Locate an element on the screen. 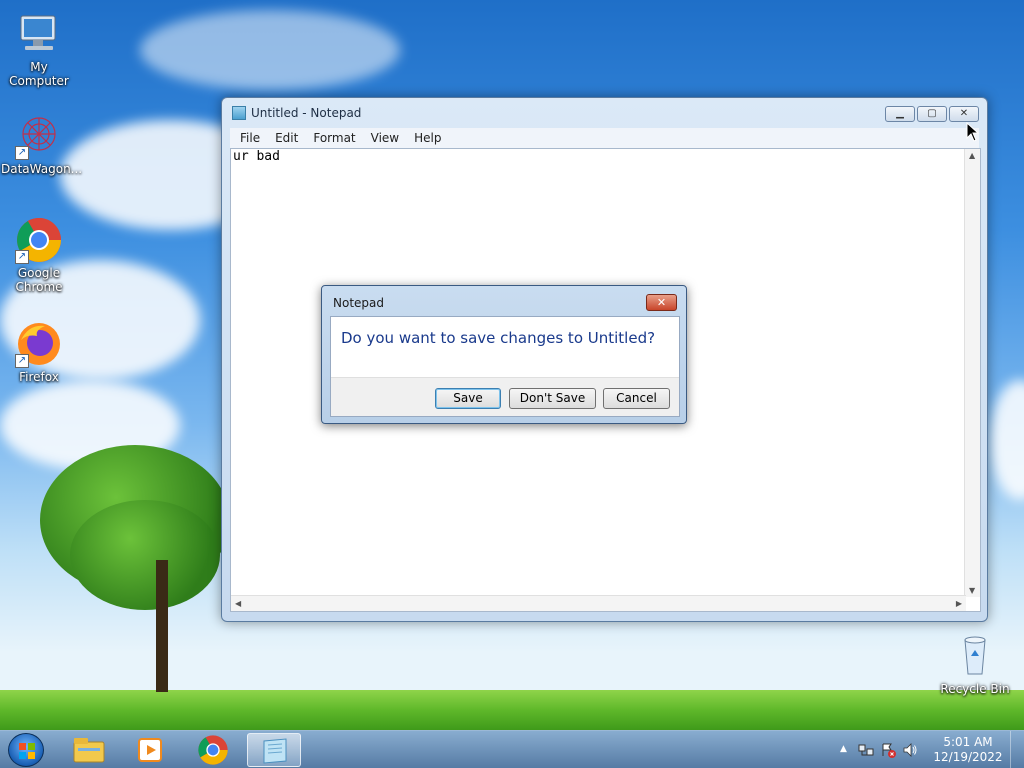 This screenshot has width=1024, height=768. taskbar-media-player is located at coordinates (151, 750).